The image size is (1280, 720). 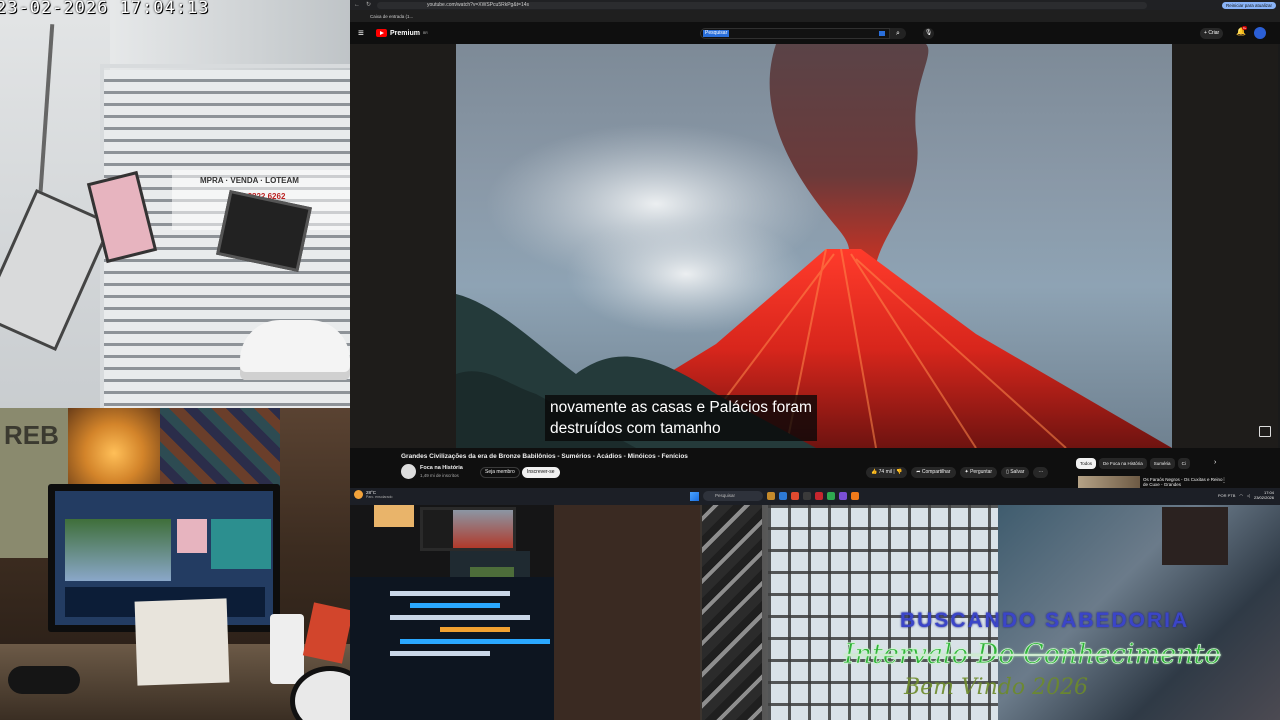 I want to click on red-book, so click(x=326, y=633).